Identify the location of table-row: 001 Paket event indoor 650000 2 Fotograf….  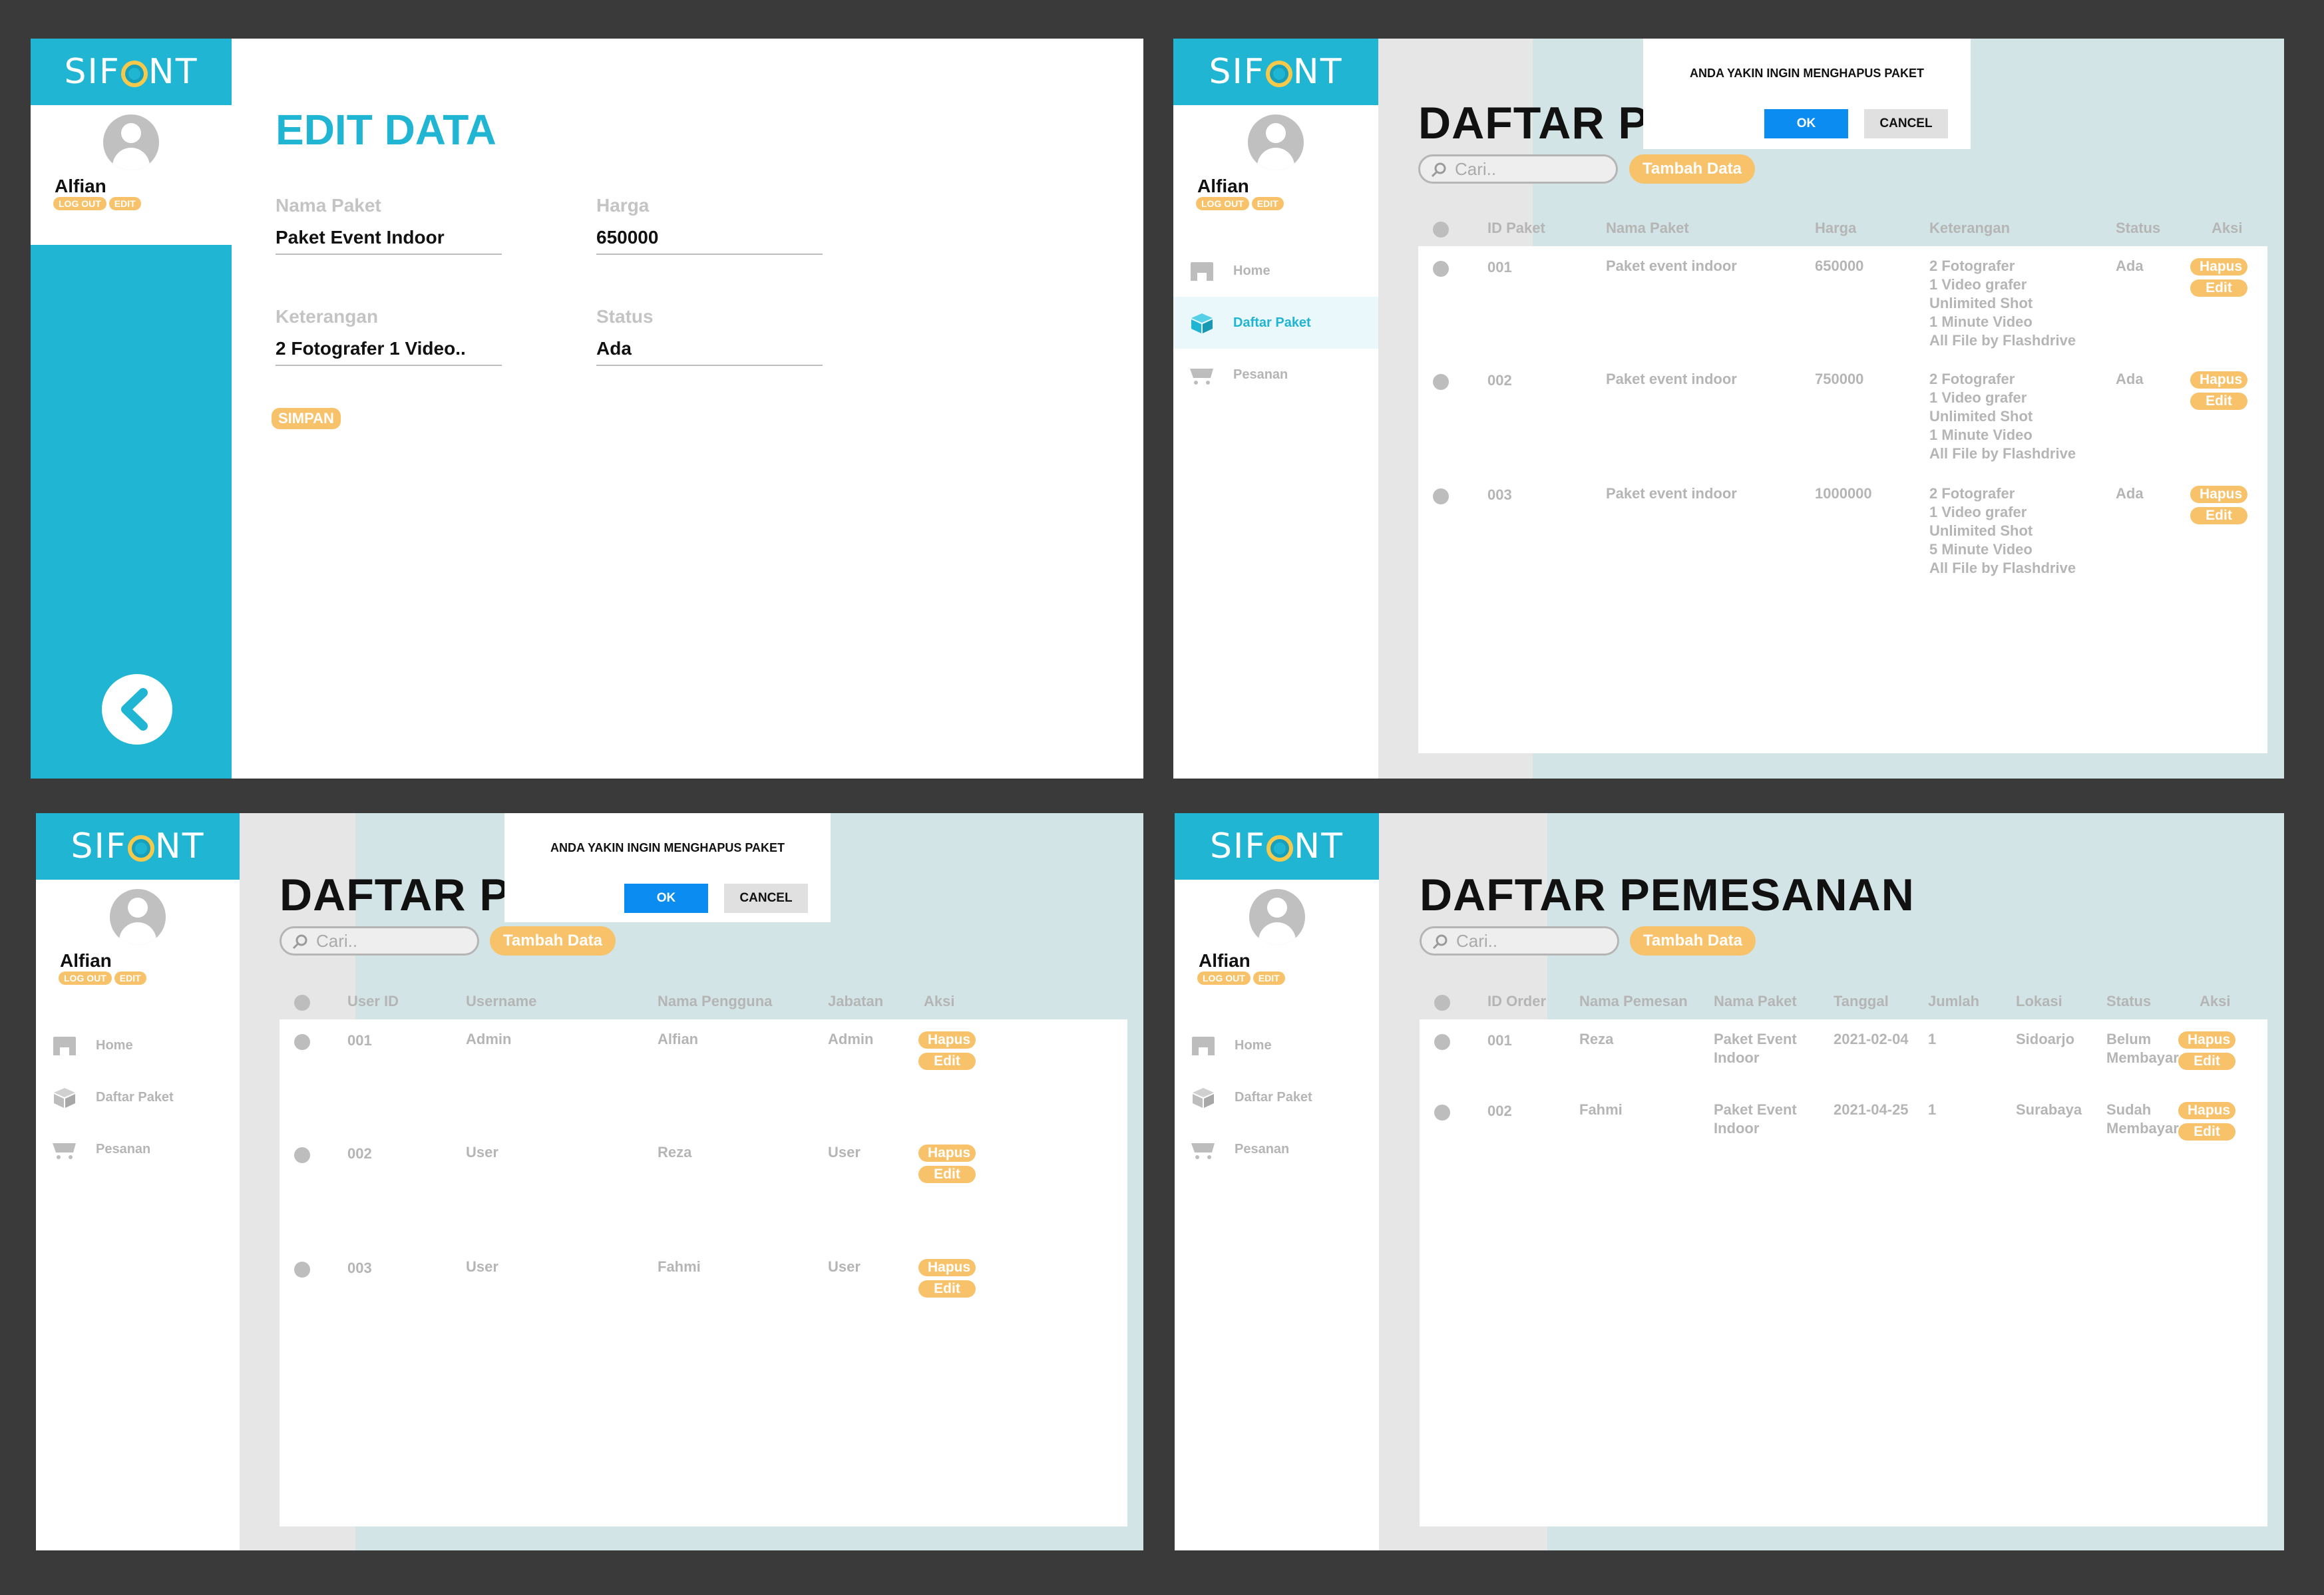
(1842, 302).